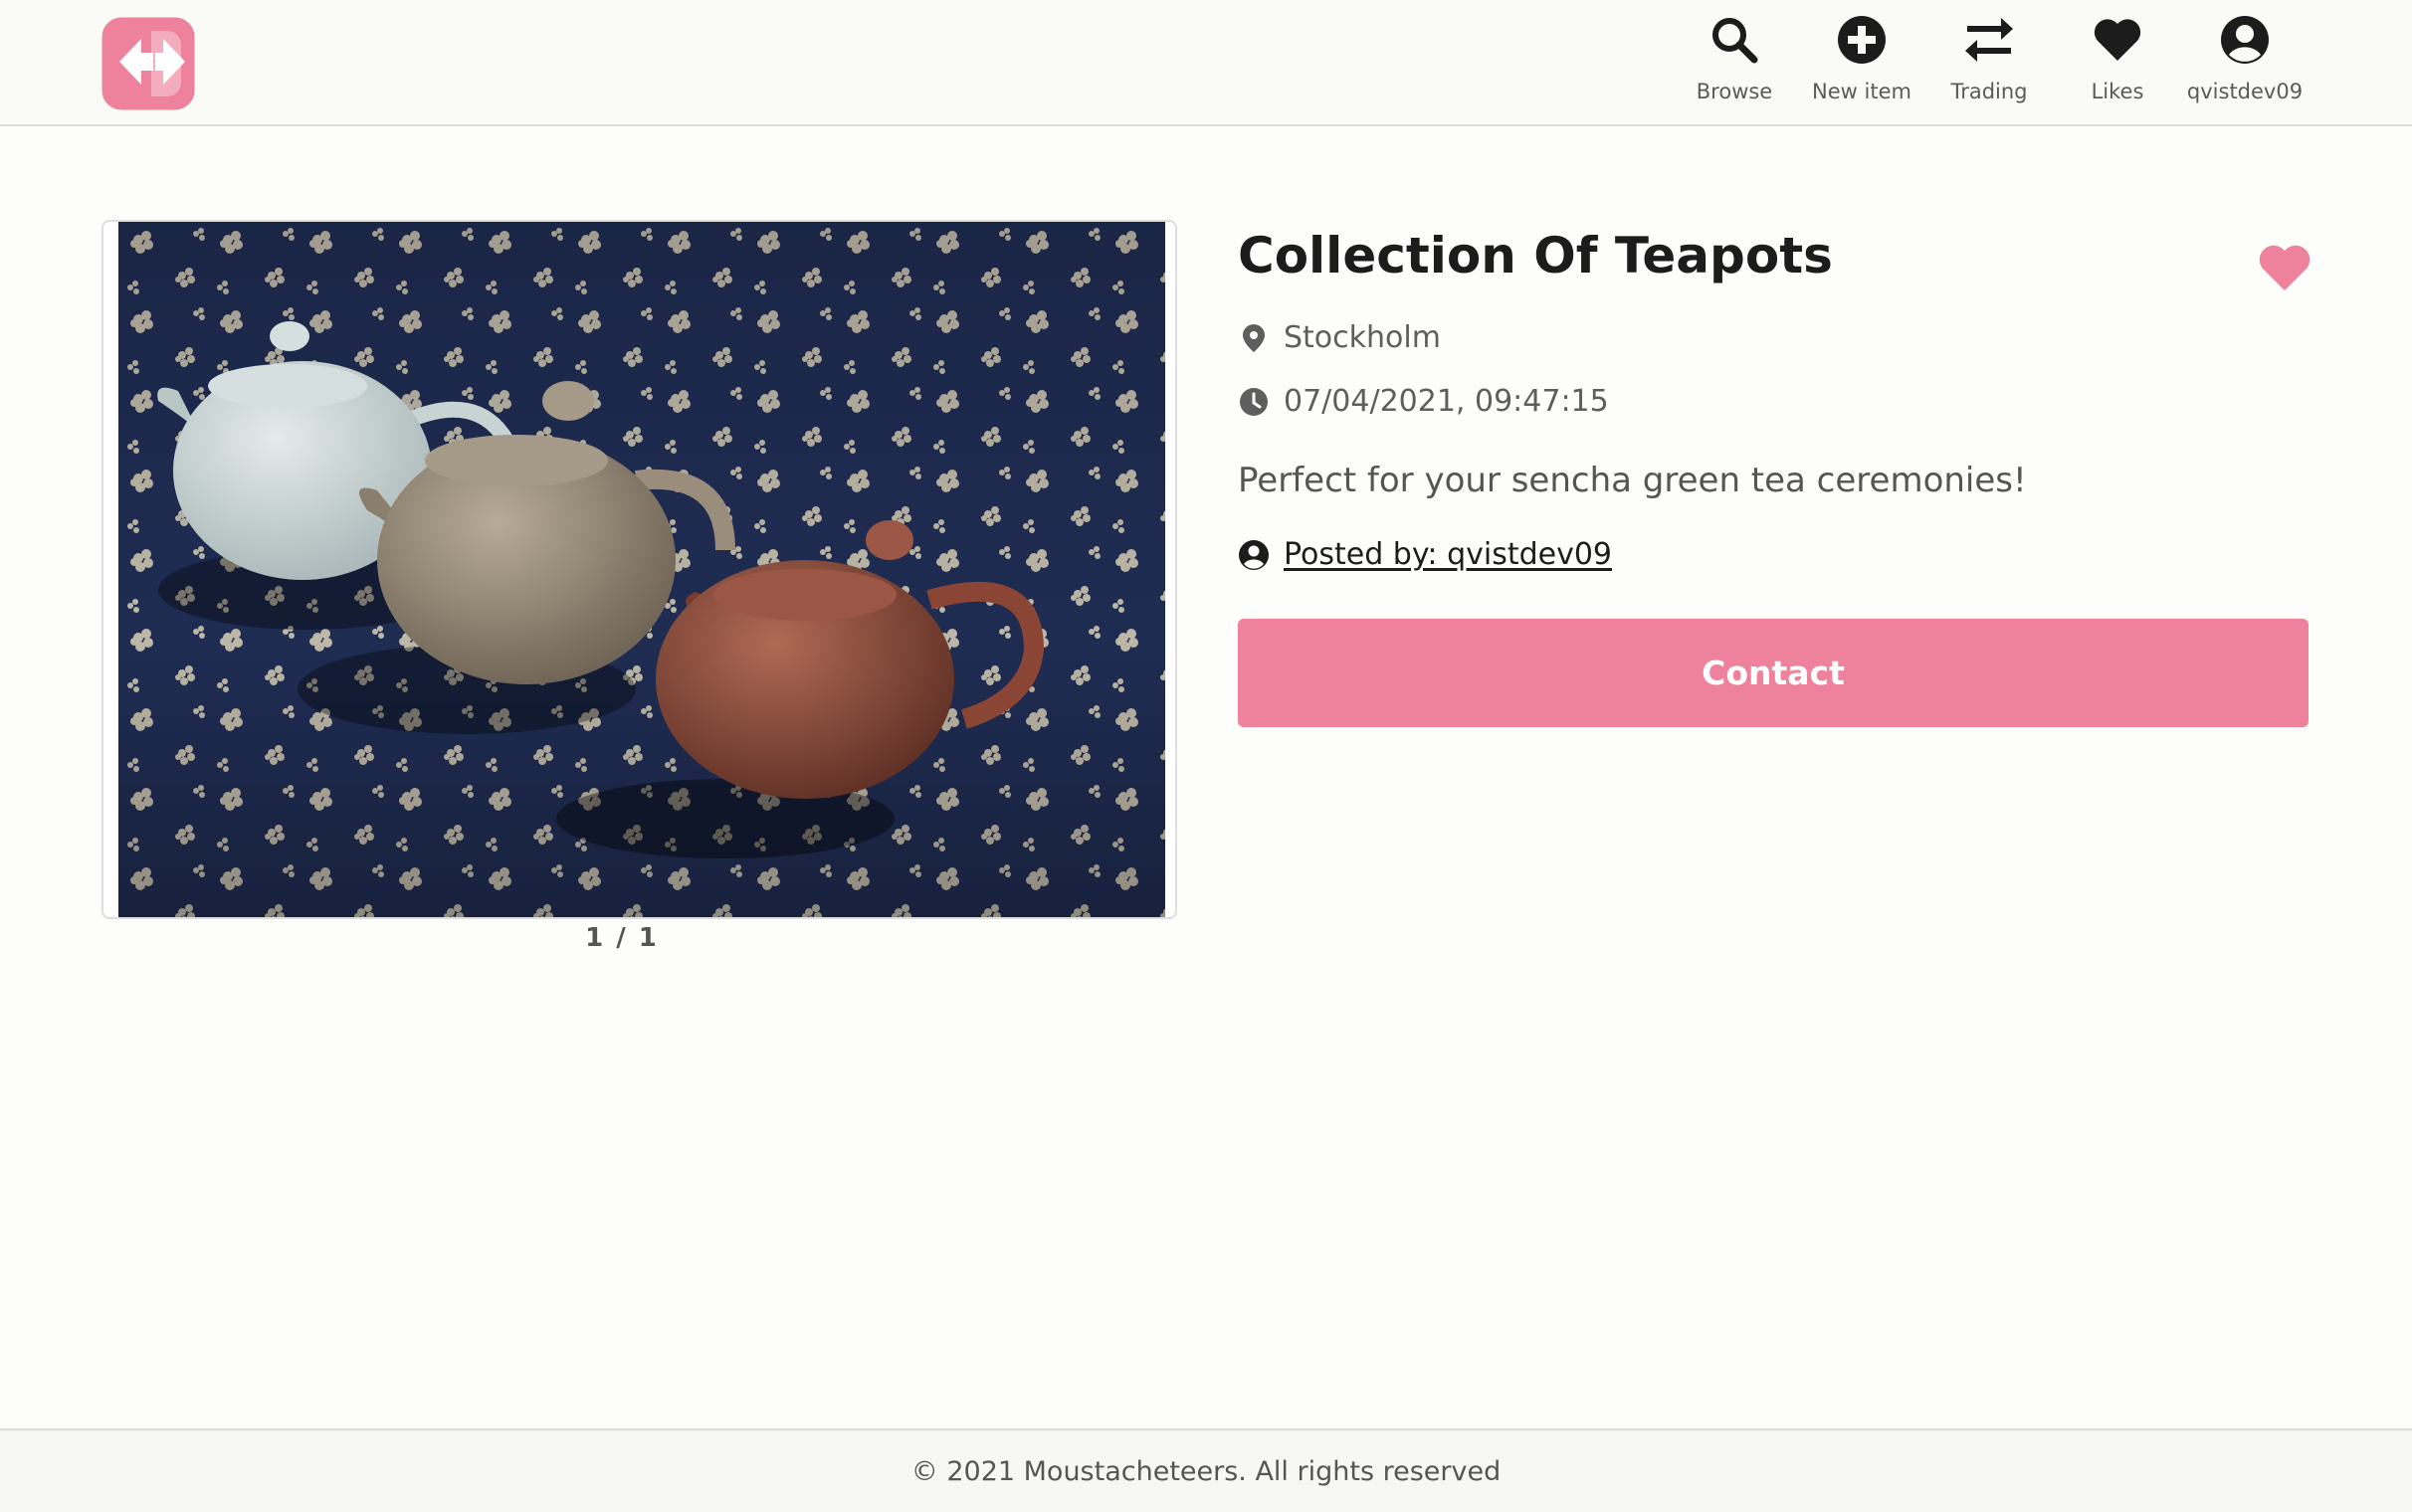 Image resolution: width=2412 pixels, height=1512 pixels. I want to click on map-pin-icon, so click(1254, 337).